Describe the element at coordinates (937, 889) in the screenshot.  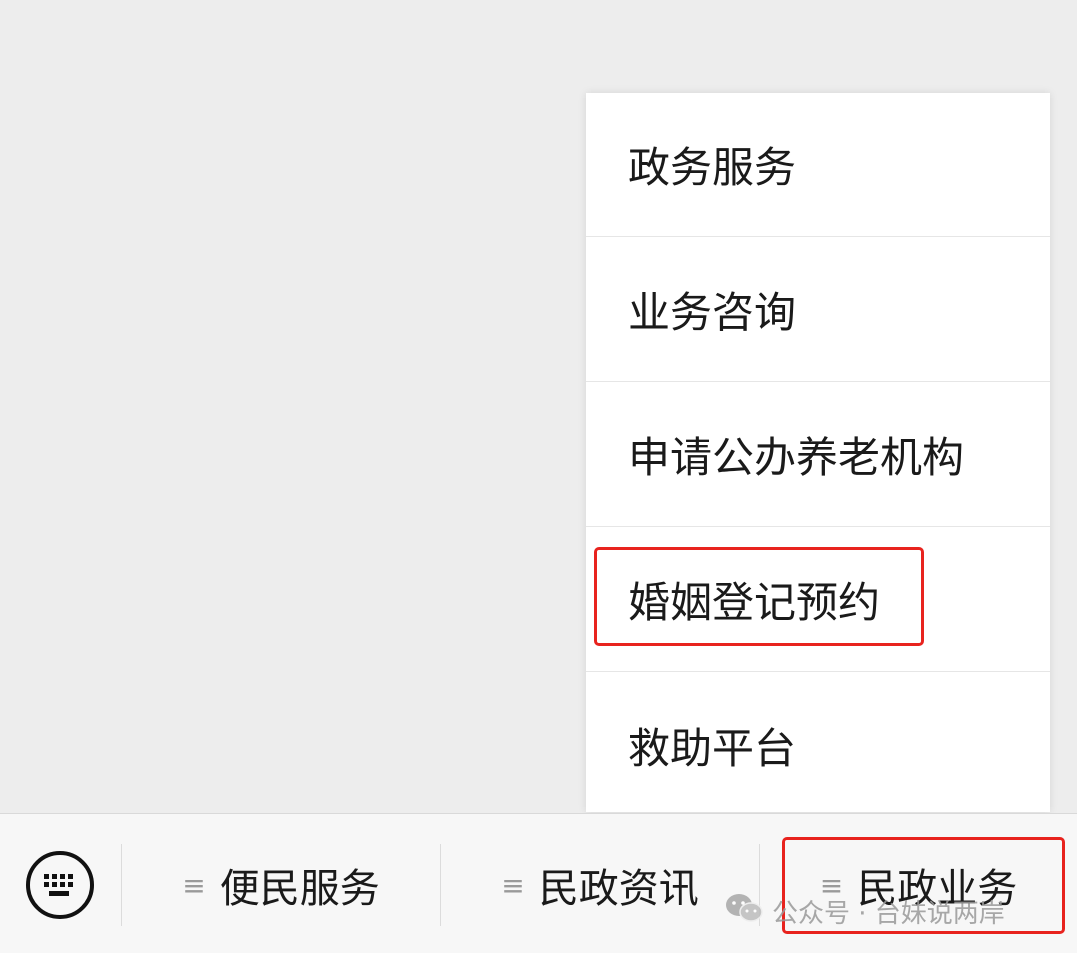
I see `tab-label: 民政业务` at that location.